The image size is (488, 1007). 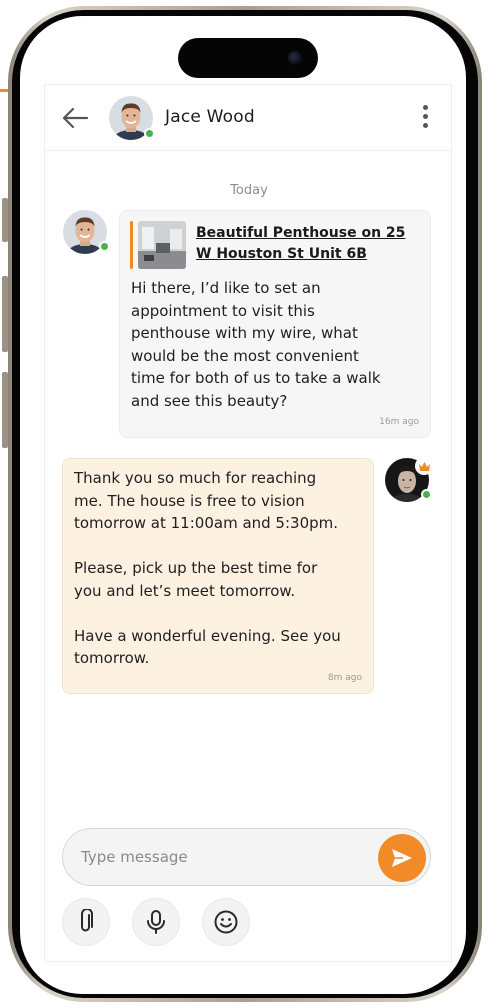 I want to click on back-button, so click(x=75, y=118).